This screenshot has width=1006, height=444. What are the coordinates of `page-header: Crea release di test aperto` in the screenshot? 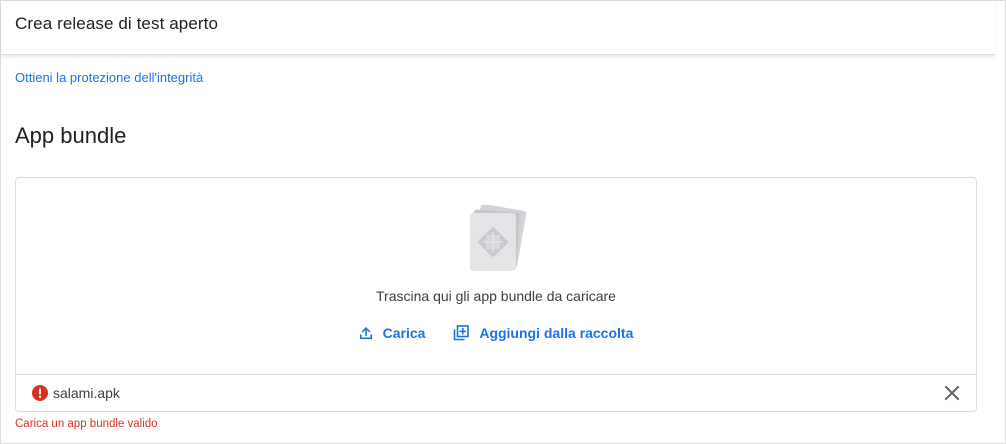 It's located at (498, 28).